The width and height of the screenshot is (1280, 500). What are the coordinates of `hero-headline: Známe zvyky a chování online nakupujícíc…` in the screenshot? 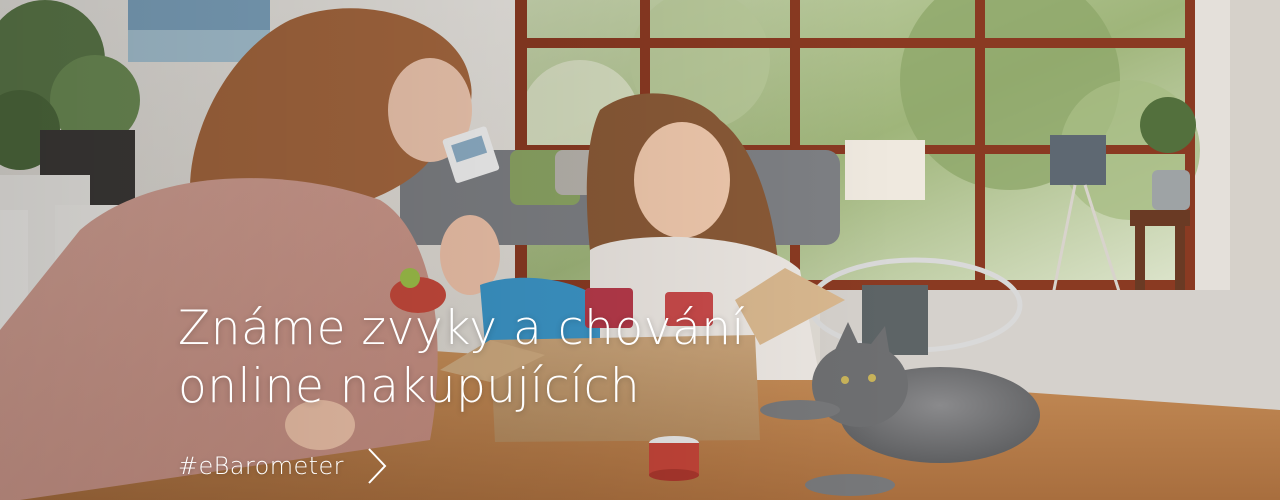 It's located at (528, 358).